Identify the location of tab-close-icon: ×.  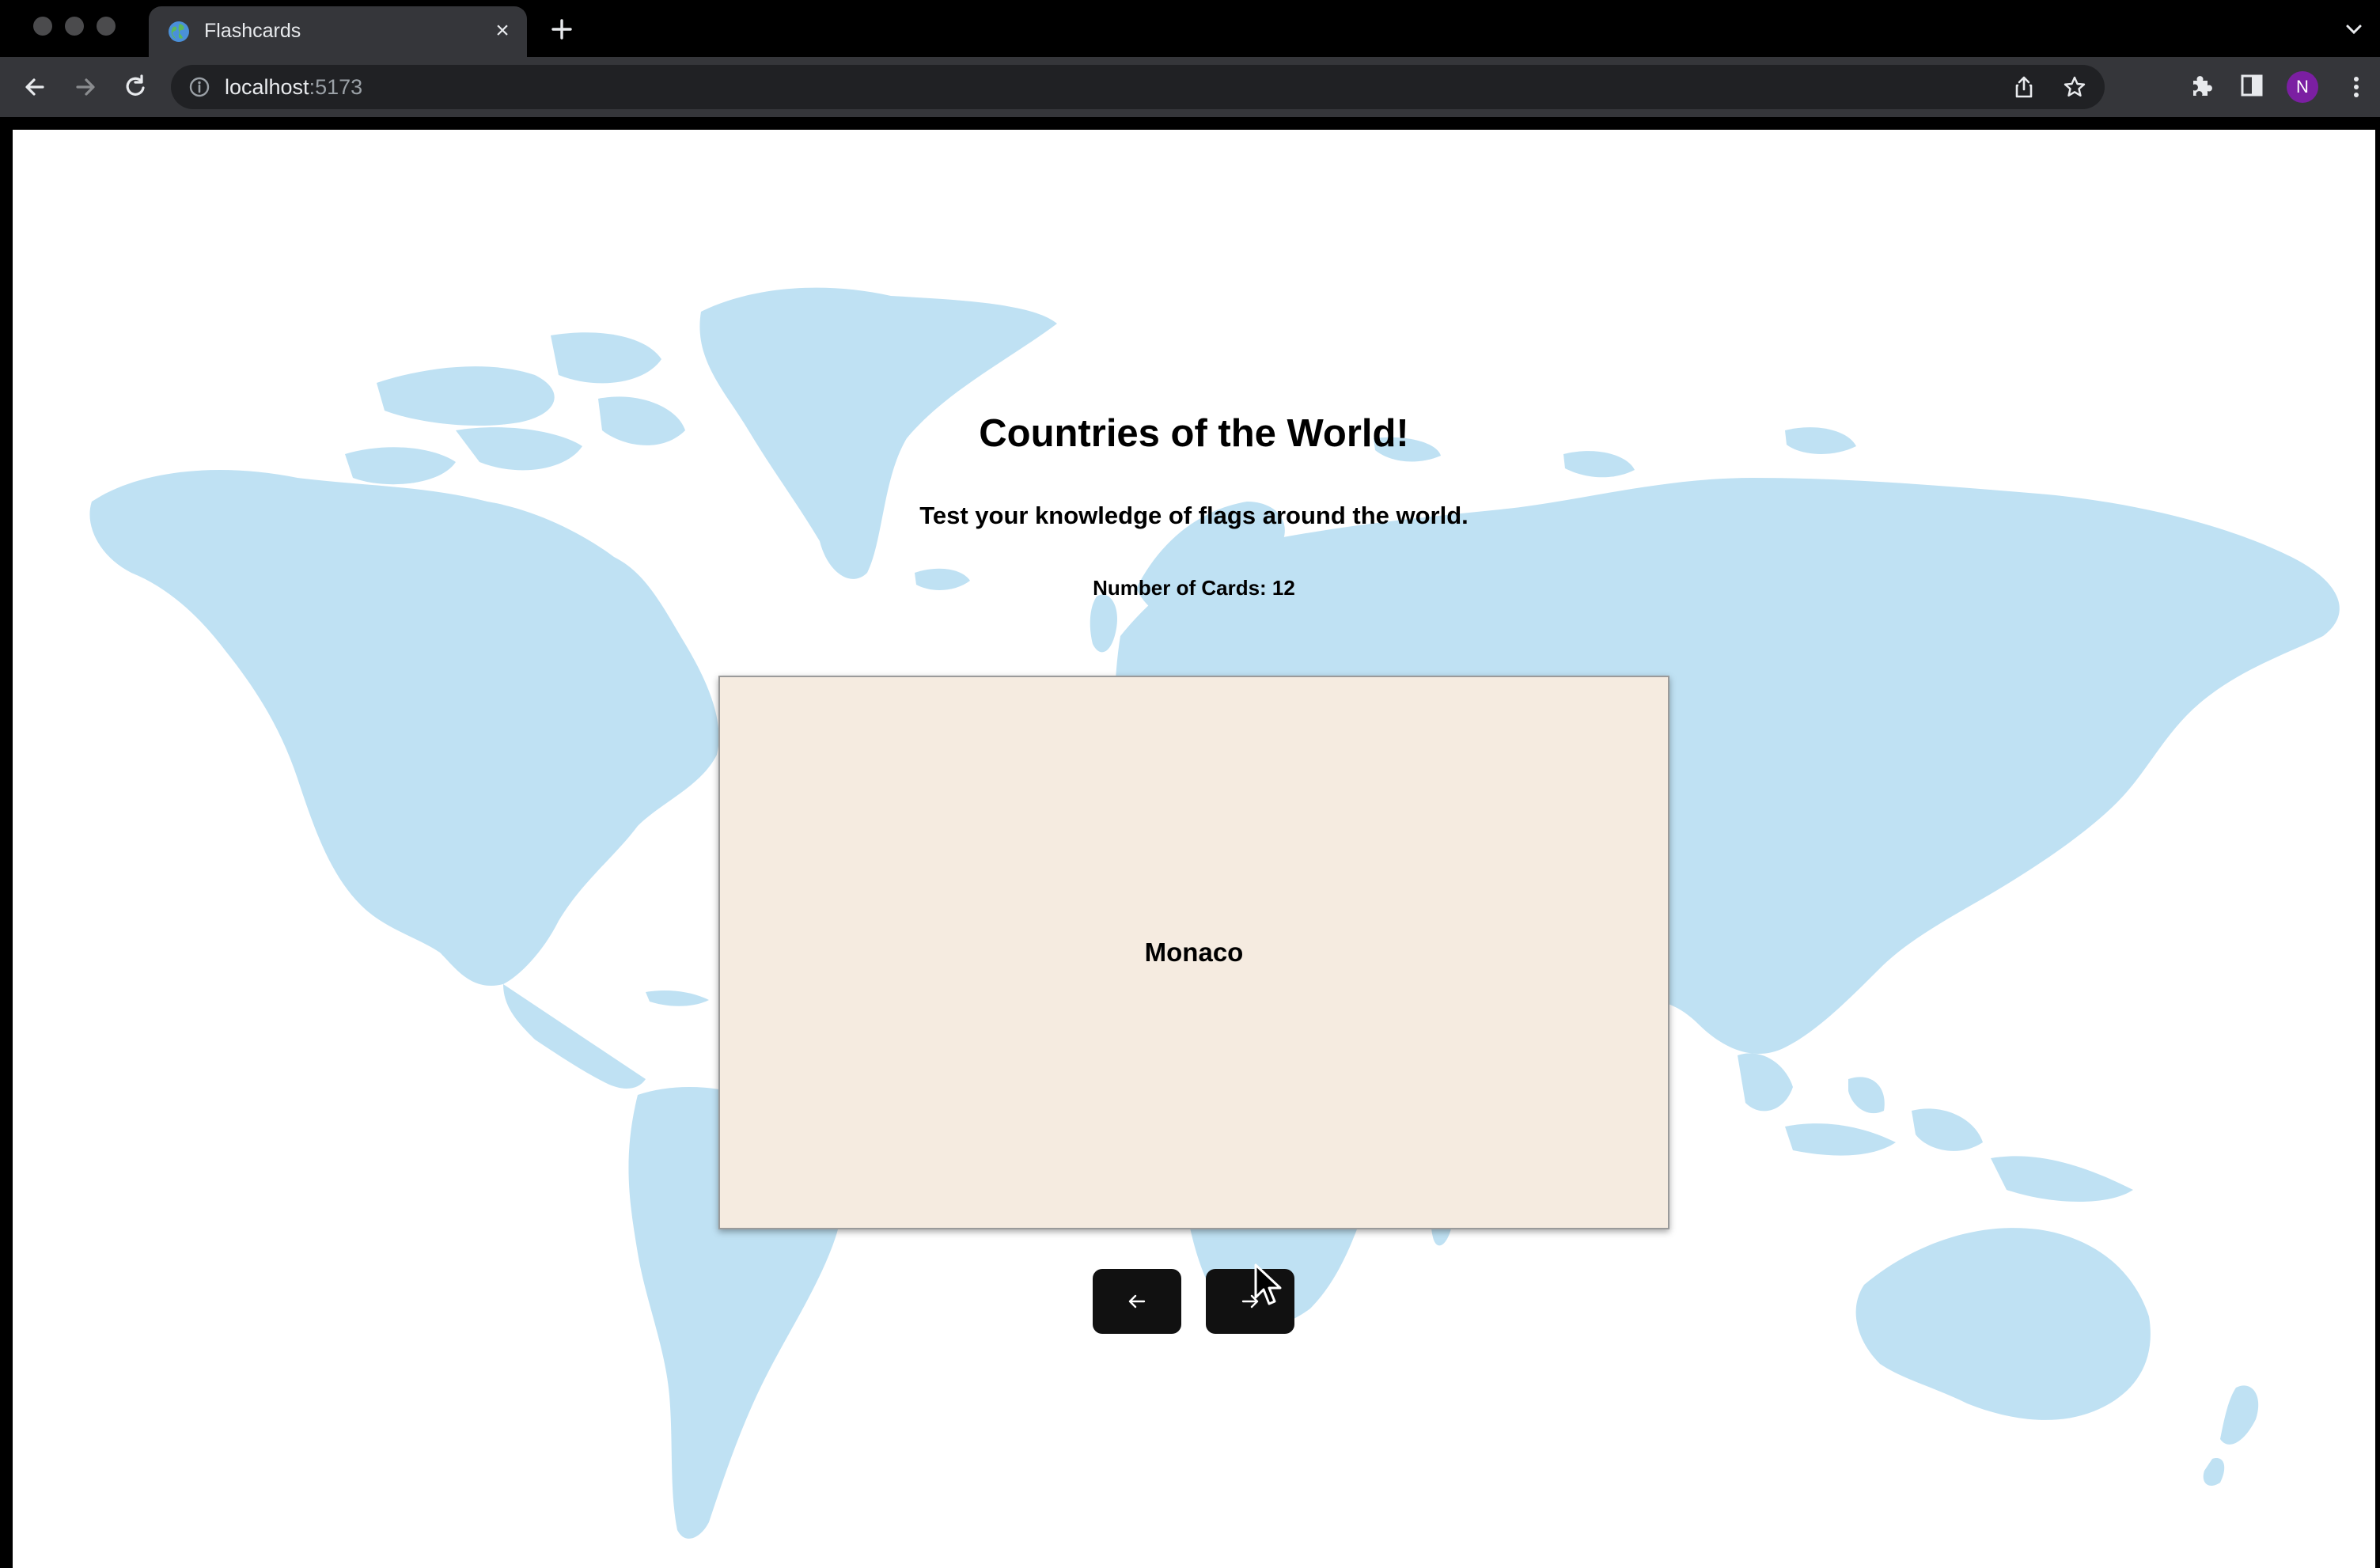
(502, 30).